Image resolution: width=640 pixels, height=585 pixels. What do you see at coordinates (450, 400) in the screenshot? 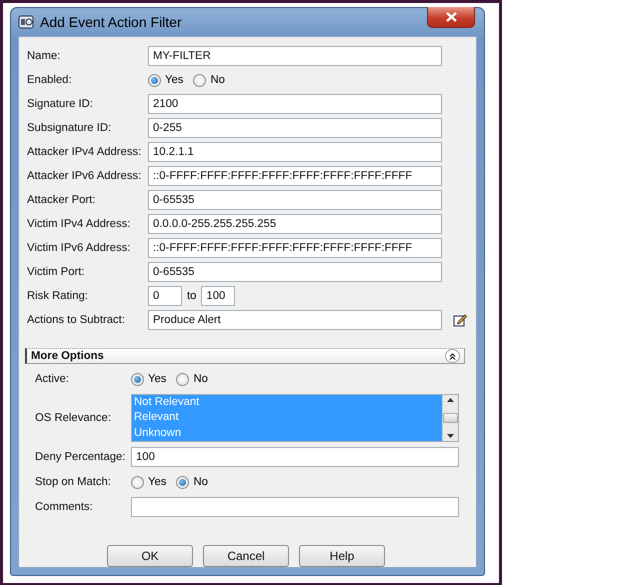
I see `scroll-up-icon` at bounding box center [450, 400].